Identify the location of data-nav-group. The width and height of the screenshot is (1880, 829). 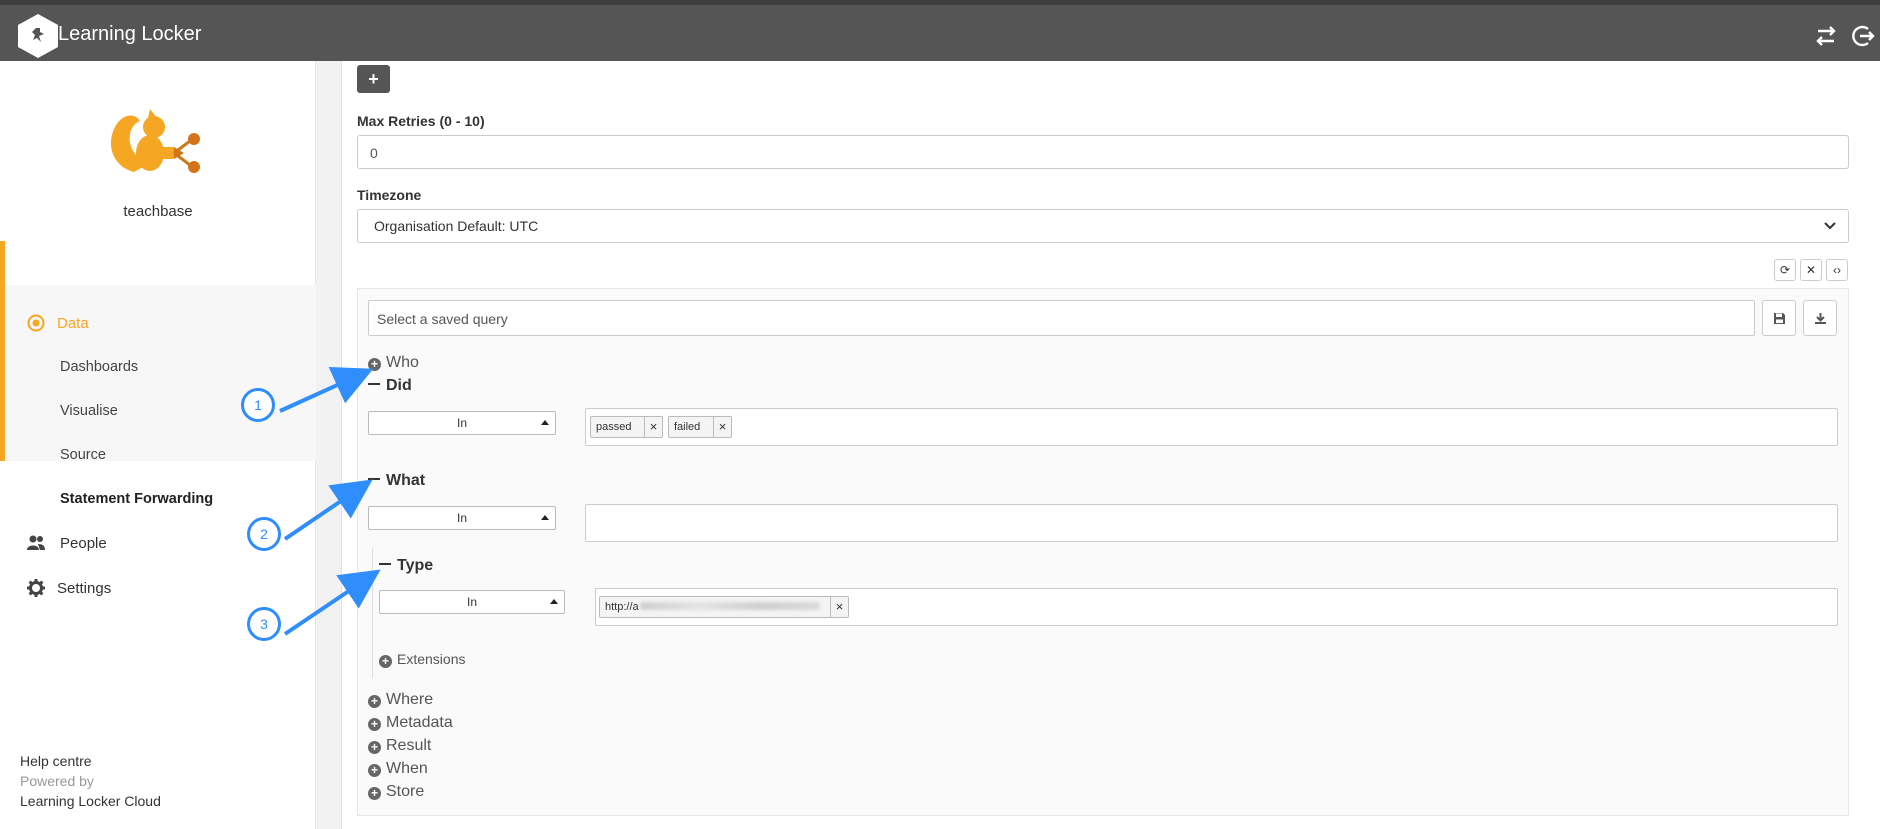
(158, 351).